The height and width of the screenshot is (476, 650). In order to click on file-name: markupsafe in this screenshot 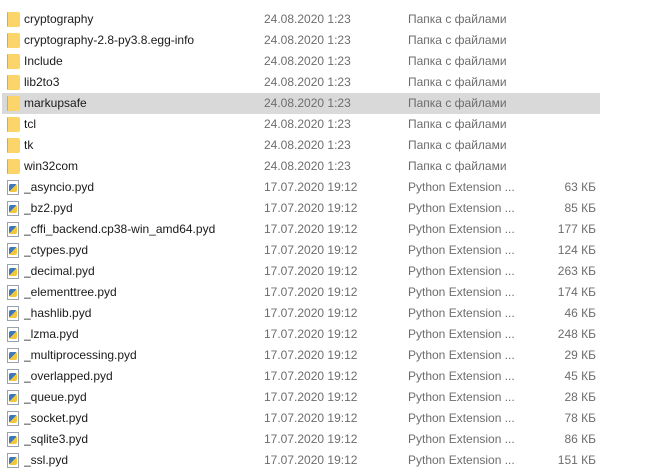, I will do `click(55, 103)`.